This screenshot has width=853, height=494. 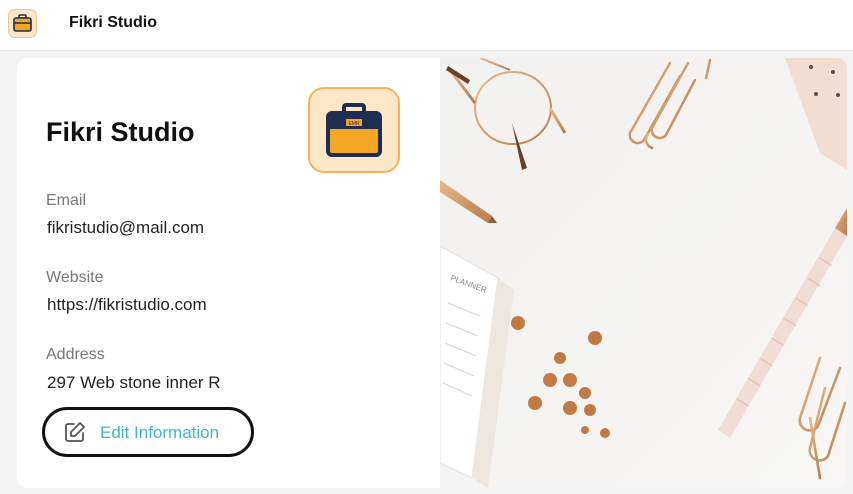 What do you see at coordinates (126, 227) in the screenshot?
I see `email-value: fikristudio@mail.com` at bounding box center [126, 227].